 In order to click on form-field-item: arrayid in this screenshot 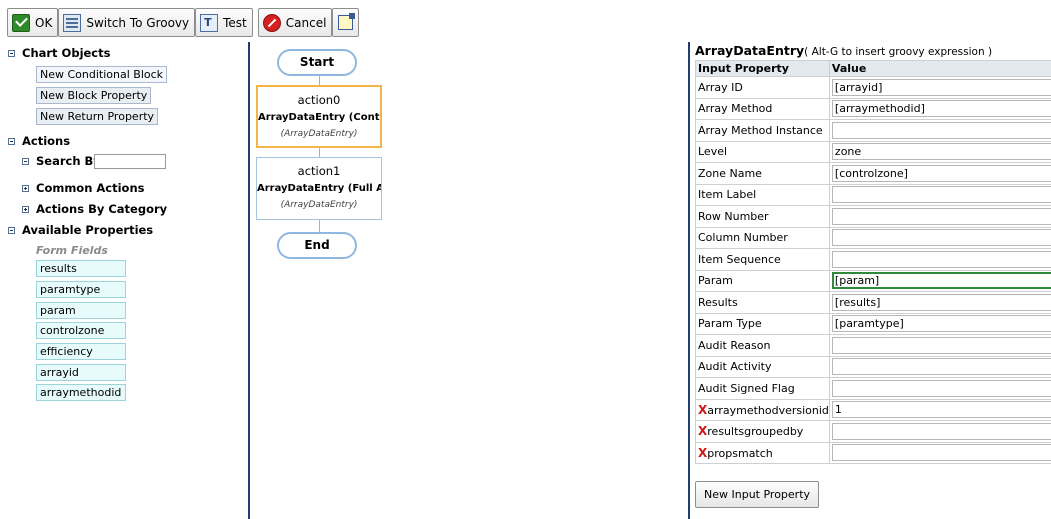, I will do `click(81, 372)`.